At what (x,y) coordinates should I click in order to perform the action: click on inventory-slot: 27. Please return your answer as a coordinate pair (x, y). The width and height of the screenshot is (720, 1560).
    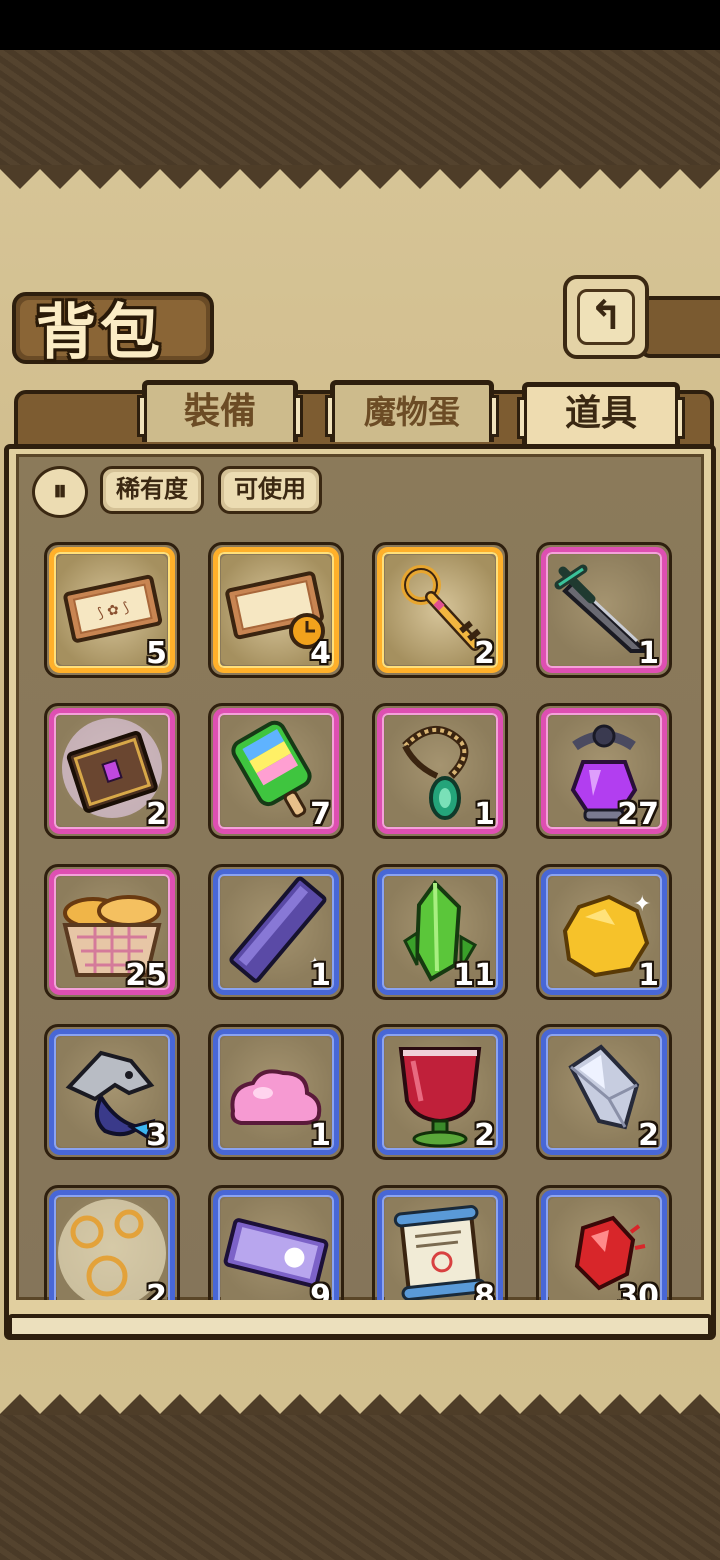
    Looking at the image, I should click on (604, 771).